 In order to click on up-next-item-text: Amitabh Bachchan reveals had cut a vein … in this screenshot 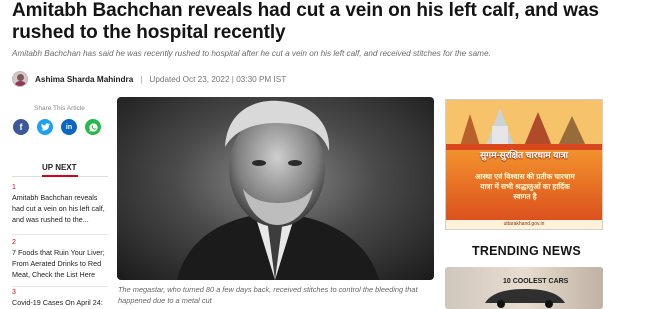, I will do `click(58, 208)`.